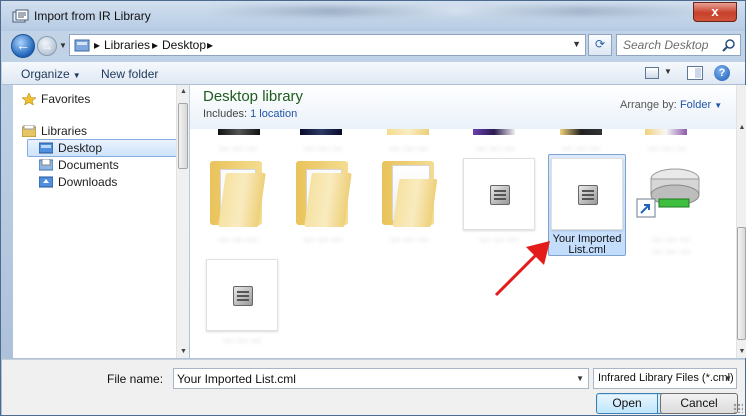 This screenshot has height=416, width=746. Describe the element at coordinates (600, 45) in the screenshot. I see `refresh-button: ⟳` at that location.